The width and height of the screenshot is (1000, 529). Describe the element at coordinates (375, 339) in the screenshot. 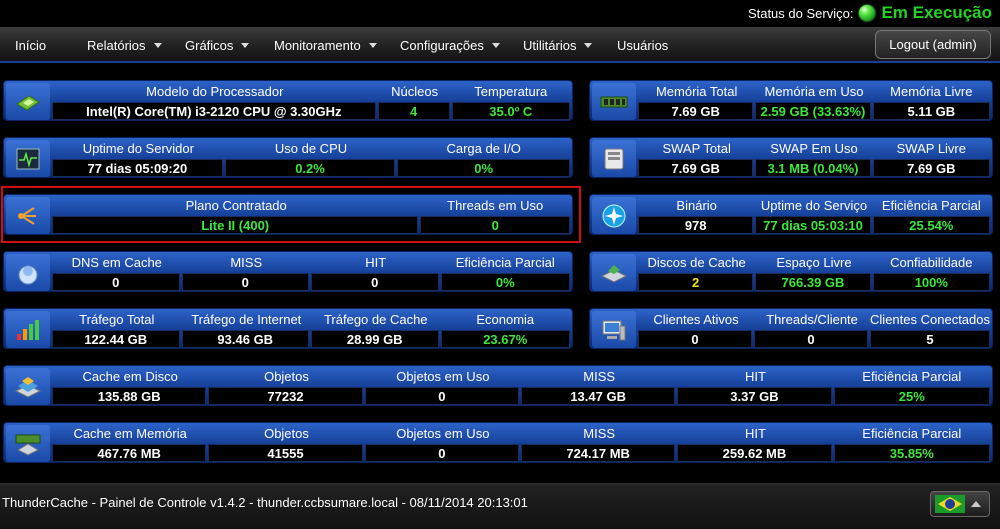

I see `stat-value: 28.99 GB` at that location.